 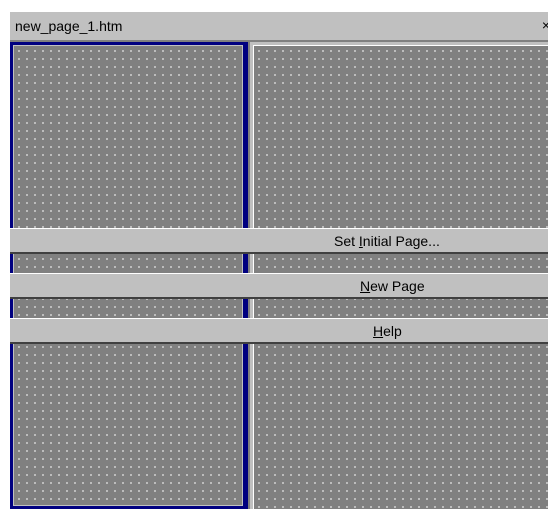 I want to click on accelerator-key: N, so click(x=365, y=286).